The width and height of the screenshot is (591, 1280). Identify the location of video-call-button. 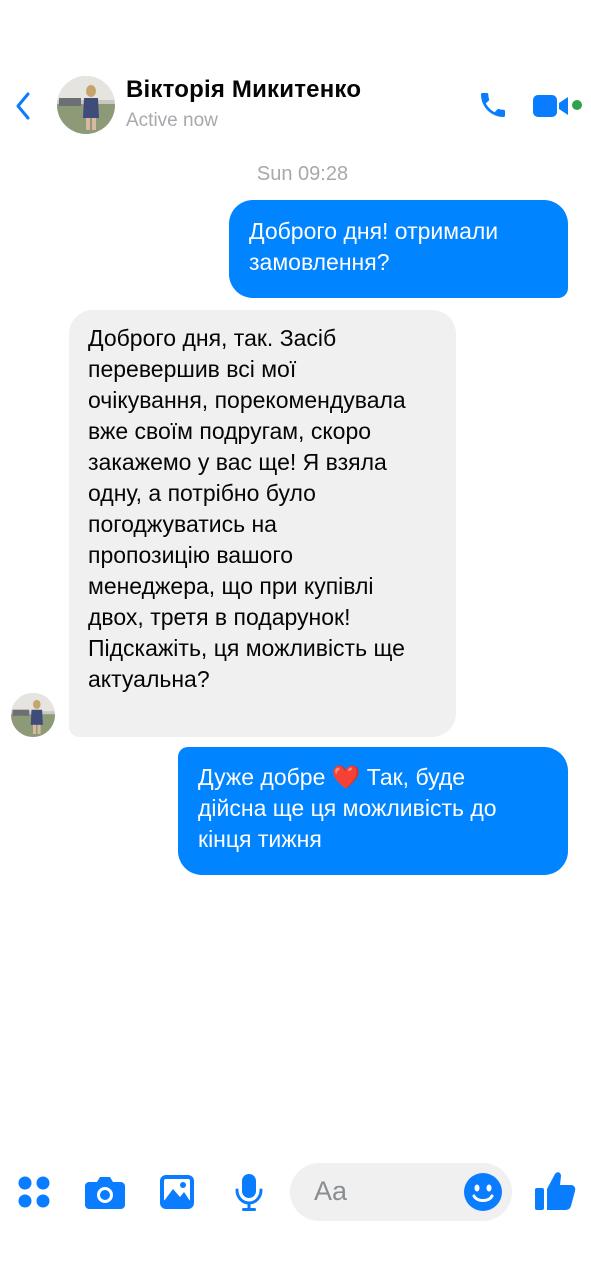
(557, 106).